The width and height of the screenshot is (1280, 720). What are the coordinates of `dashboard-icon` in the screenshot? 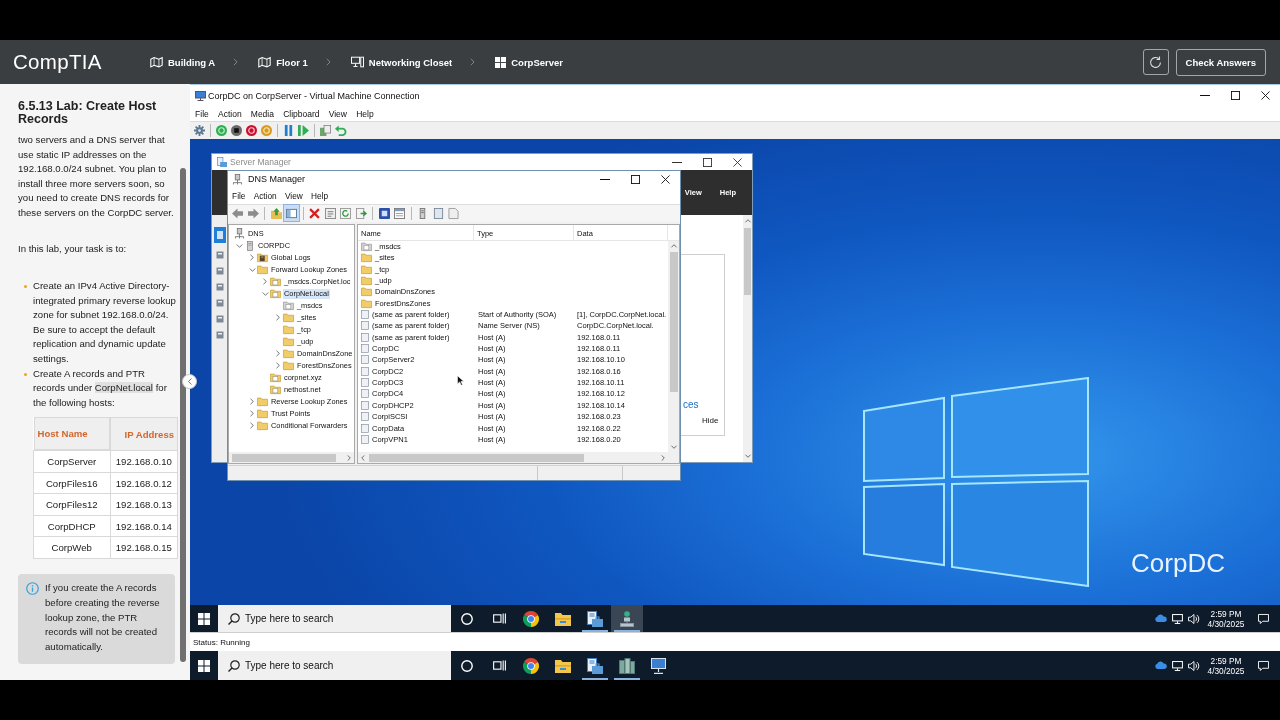 It's located at (220, 235).